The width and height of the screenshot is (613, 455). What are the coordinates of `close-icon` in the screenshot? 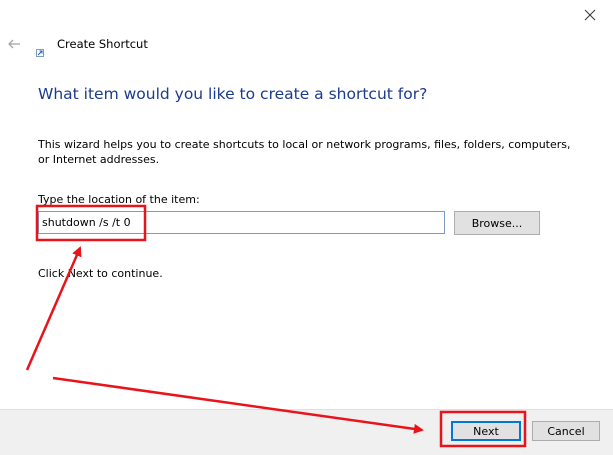 It's located at (590, 15).